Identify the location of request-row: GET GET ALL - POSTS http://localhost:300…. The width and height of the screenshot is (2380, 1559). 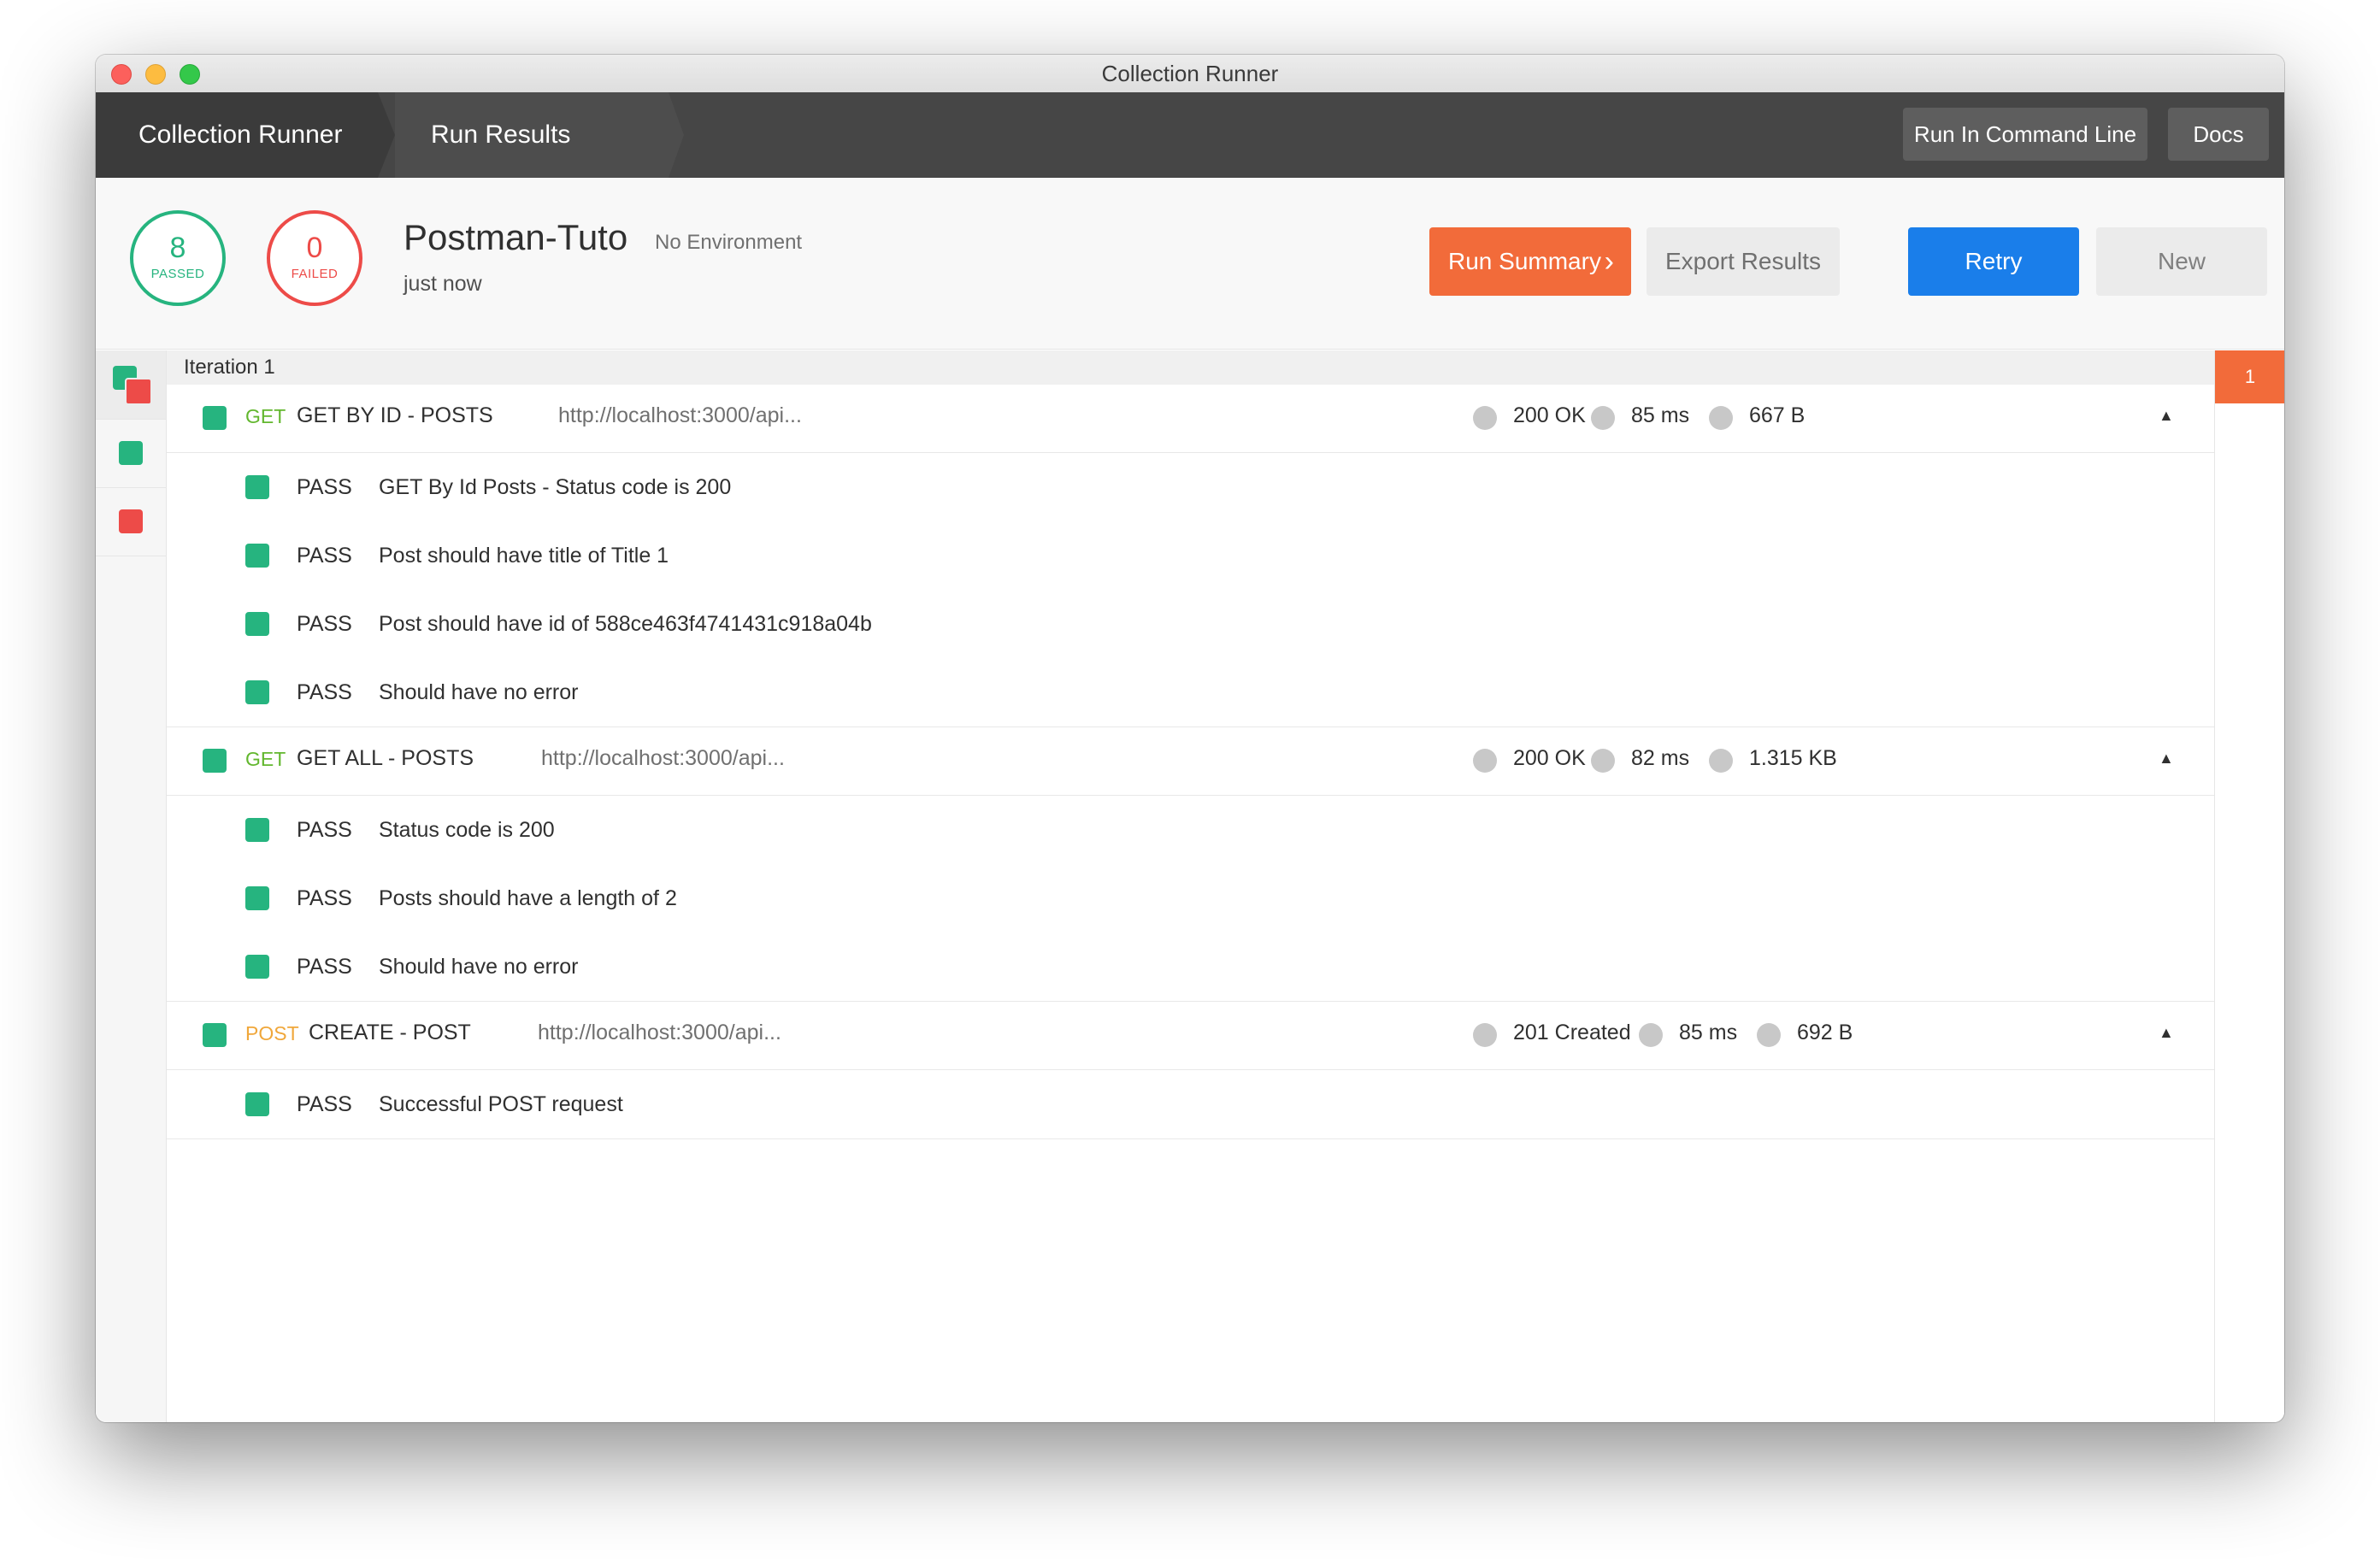
(1191, 762).